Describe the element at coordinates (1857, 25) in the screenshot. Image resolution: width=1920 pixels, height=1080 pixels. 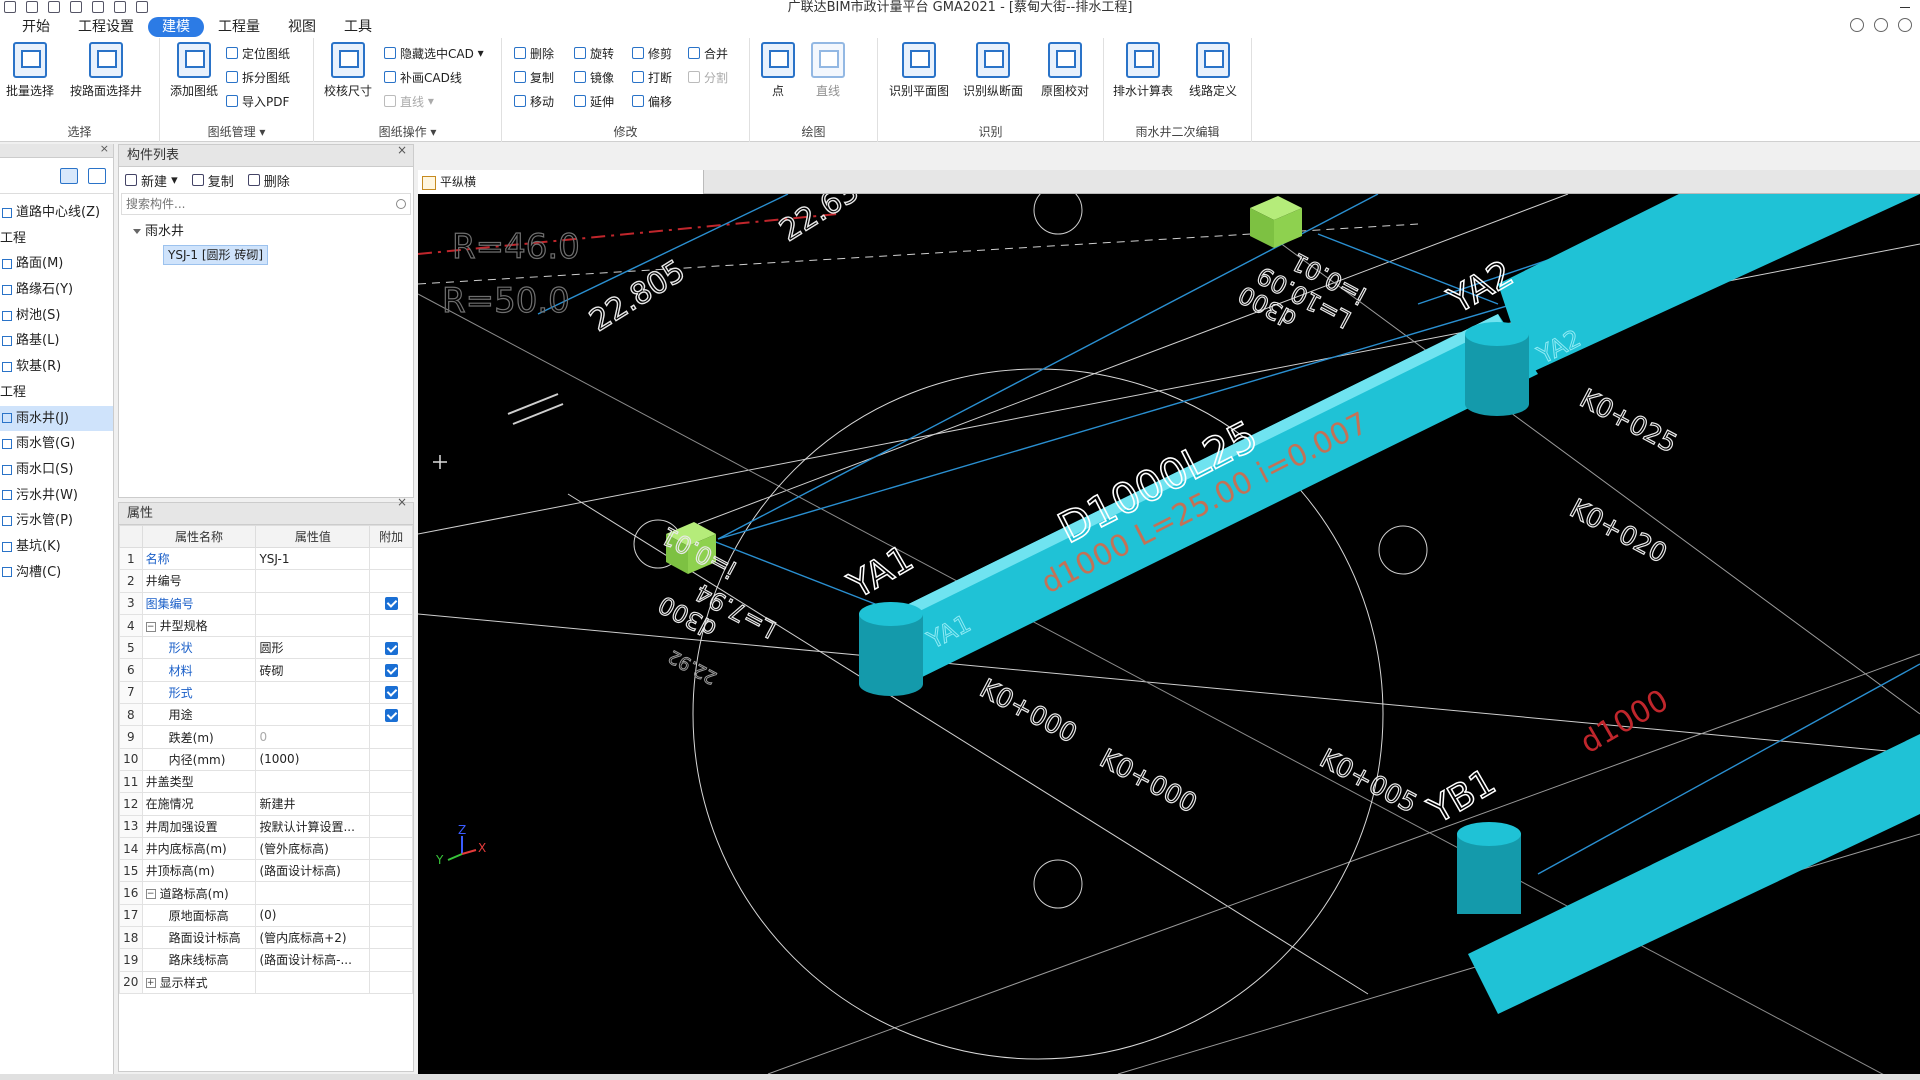
I see `user-icon` at that location.